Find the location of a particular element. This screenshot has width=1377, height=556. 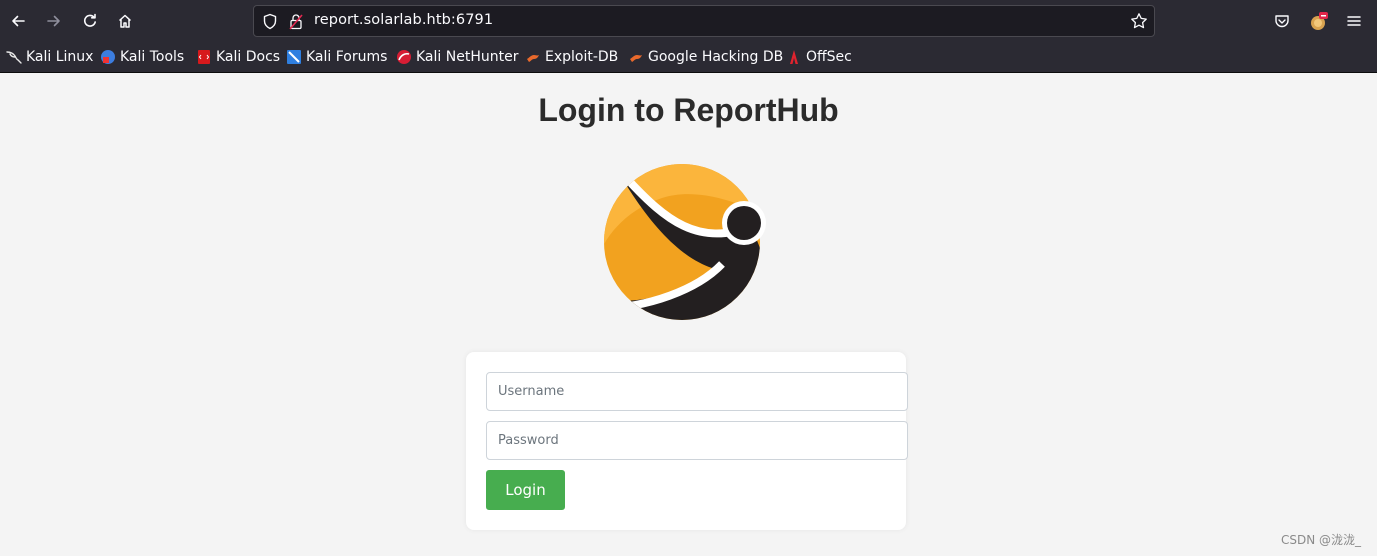

bookmark-label: Kali Forums is located at coordinates (347, 57).